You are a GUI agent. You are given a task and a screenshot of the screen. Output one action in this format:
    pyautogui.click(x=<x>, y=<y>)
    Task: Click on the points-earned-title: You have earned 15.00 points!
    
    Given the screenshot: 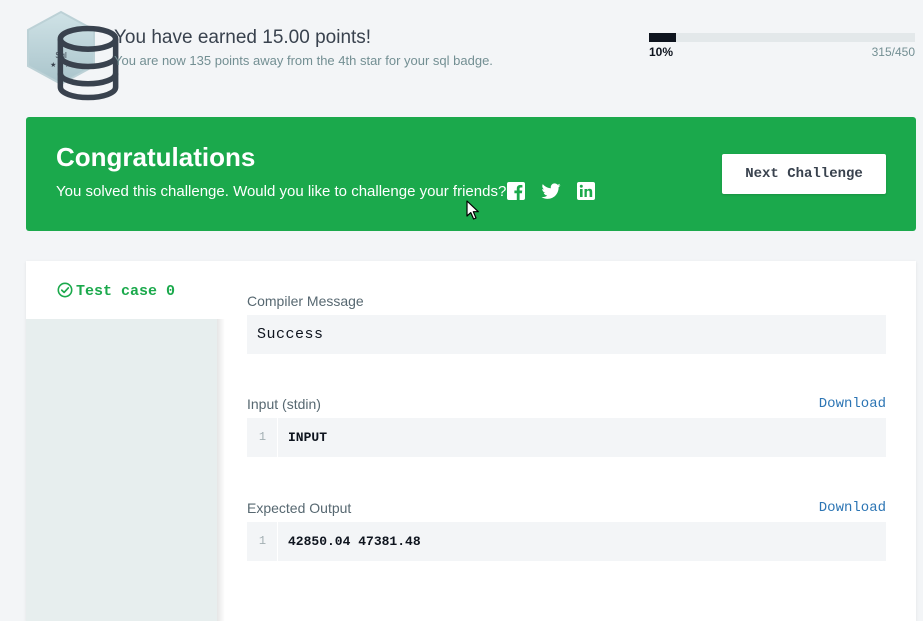 What is the action you would take?
    pyautogui.click(x=243, y=37)
    